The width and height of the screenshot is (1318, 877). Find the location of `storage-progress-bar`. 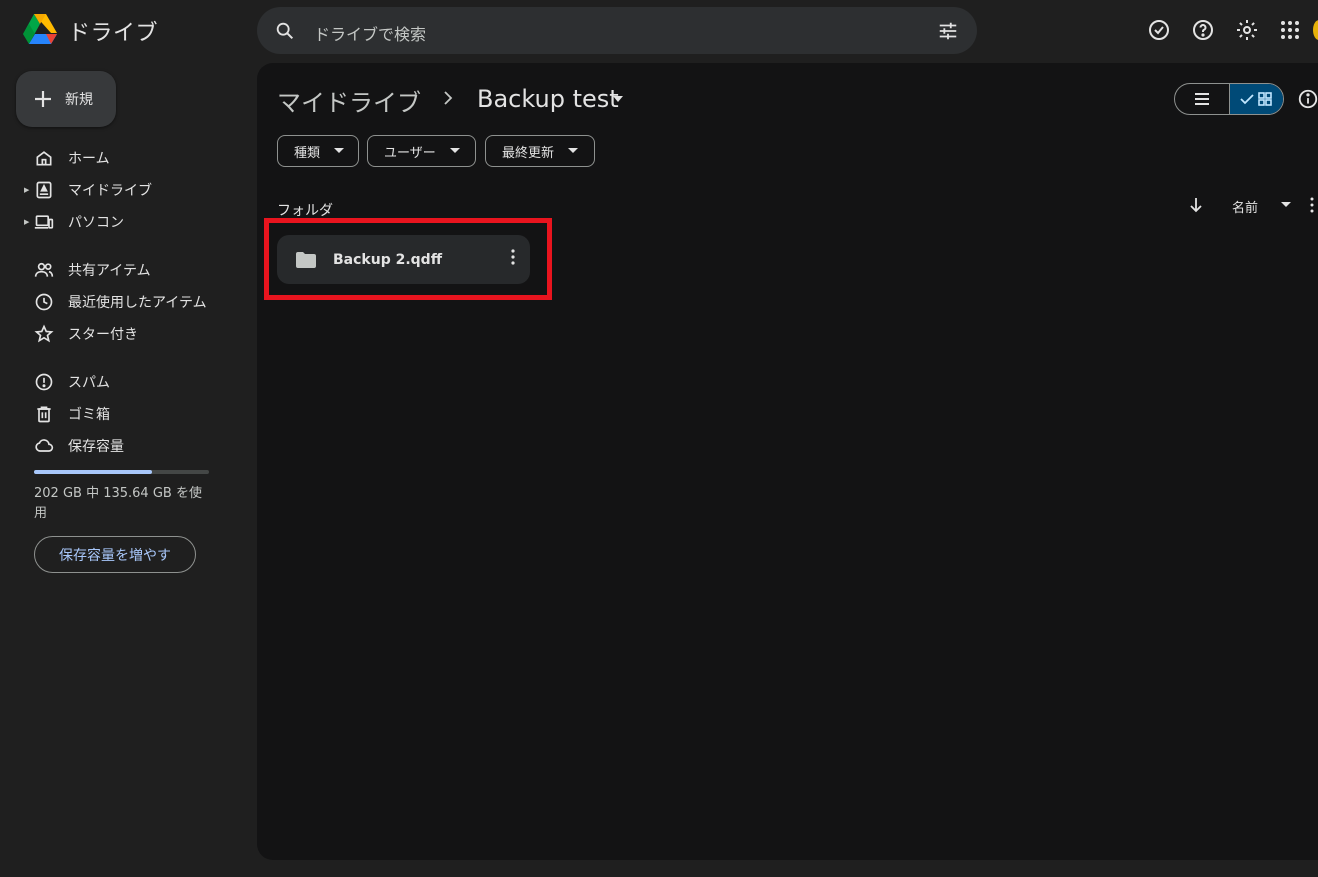

storage-progress-bar is located at coordinates (121, 472).